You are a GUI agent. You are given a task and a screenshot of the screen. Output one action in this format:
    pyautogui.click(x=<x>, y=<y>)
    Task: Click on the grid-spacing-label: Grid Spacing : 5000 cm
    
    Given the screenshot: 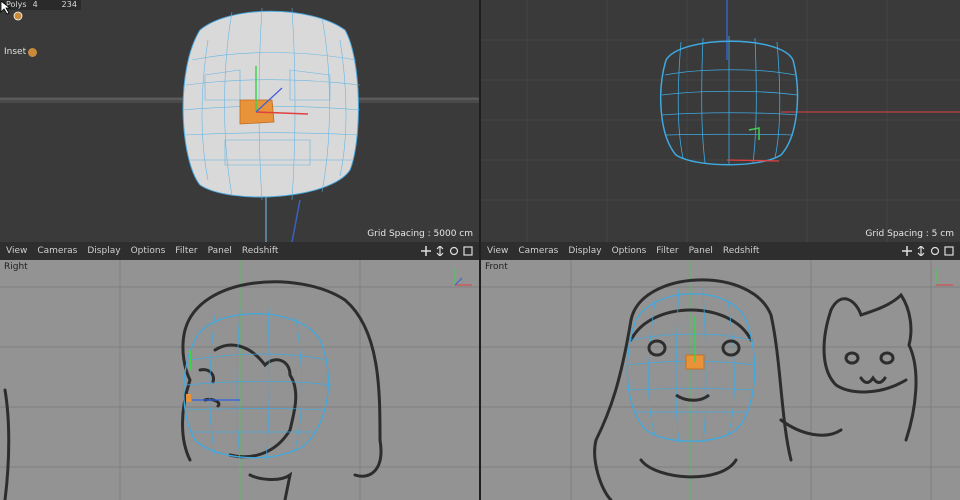 What is the action you would take?
    pyautogui.click(x=420, y=234)
    